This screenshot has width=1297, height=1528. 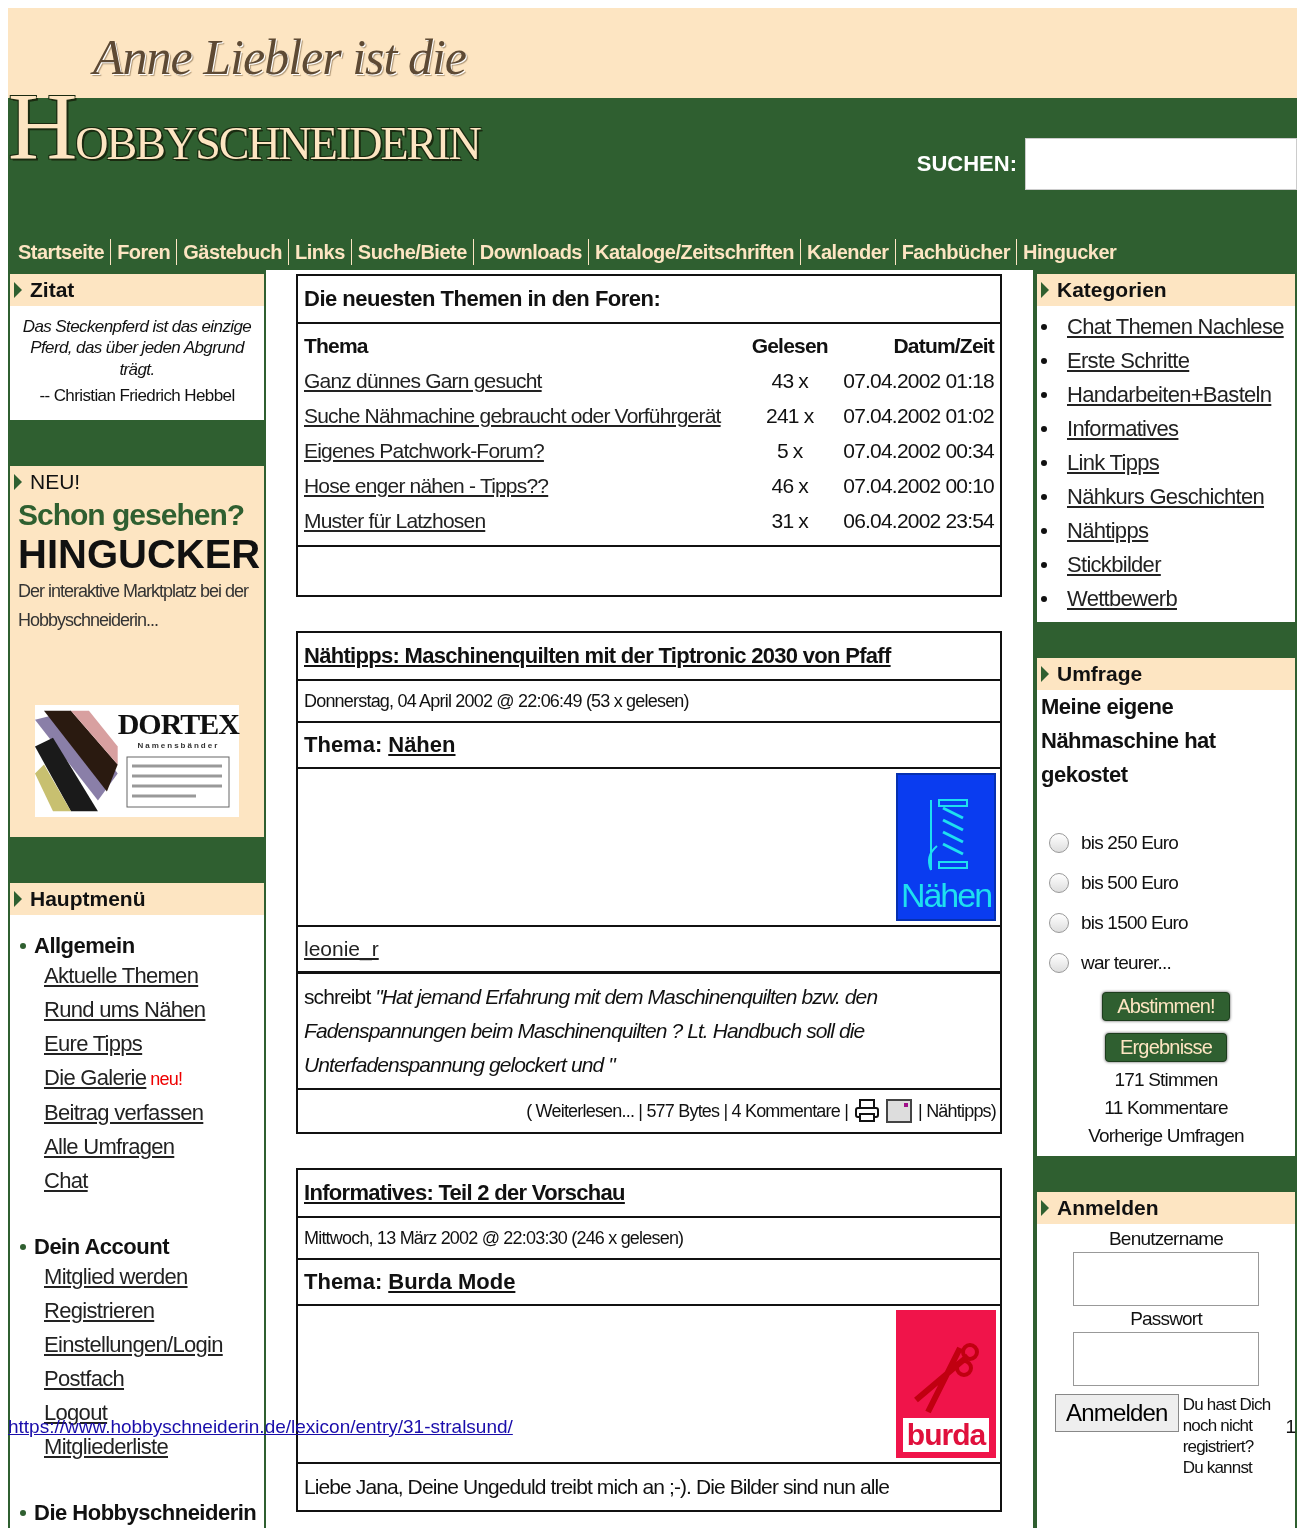 I want to click on nav-link: Kalender, so click(x=847, y=252).